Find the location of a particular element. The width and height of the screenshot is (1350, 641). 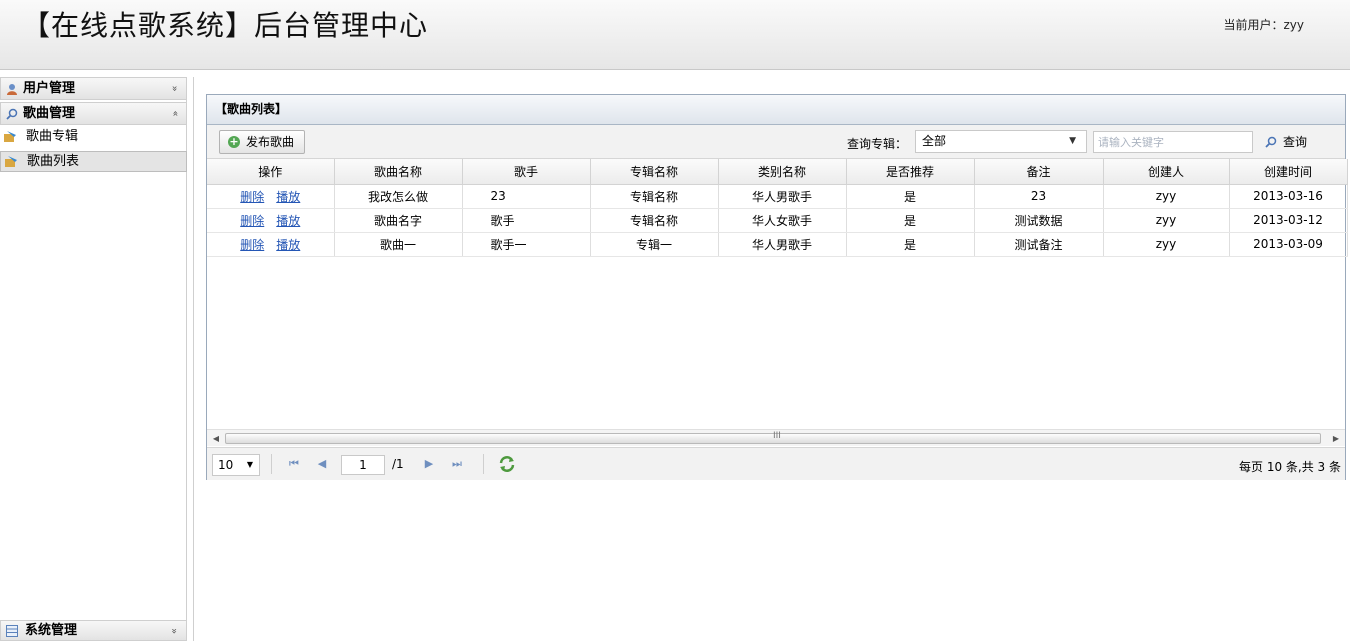

sidebar-section-label: 系统管理 is located at coordinates (51, 630).